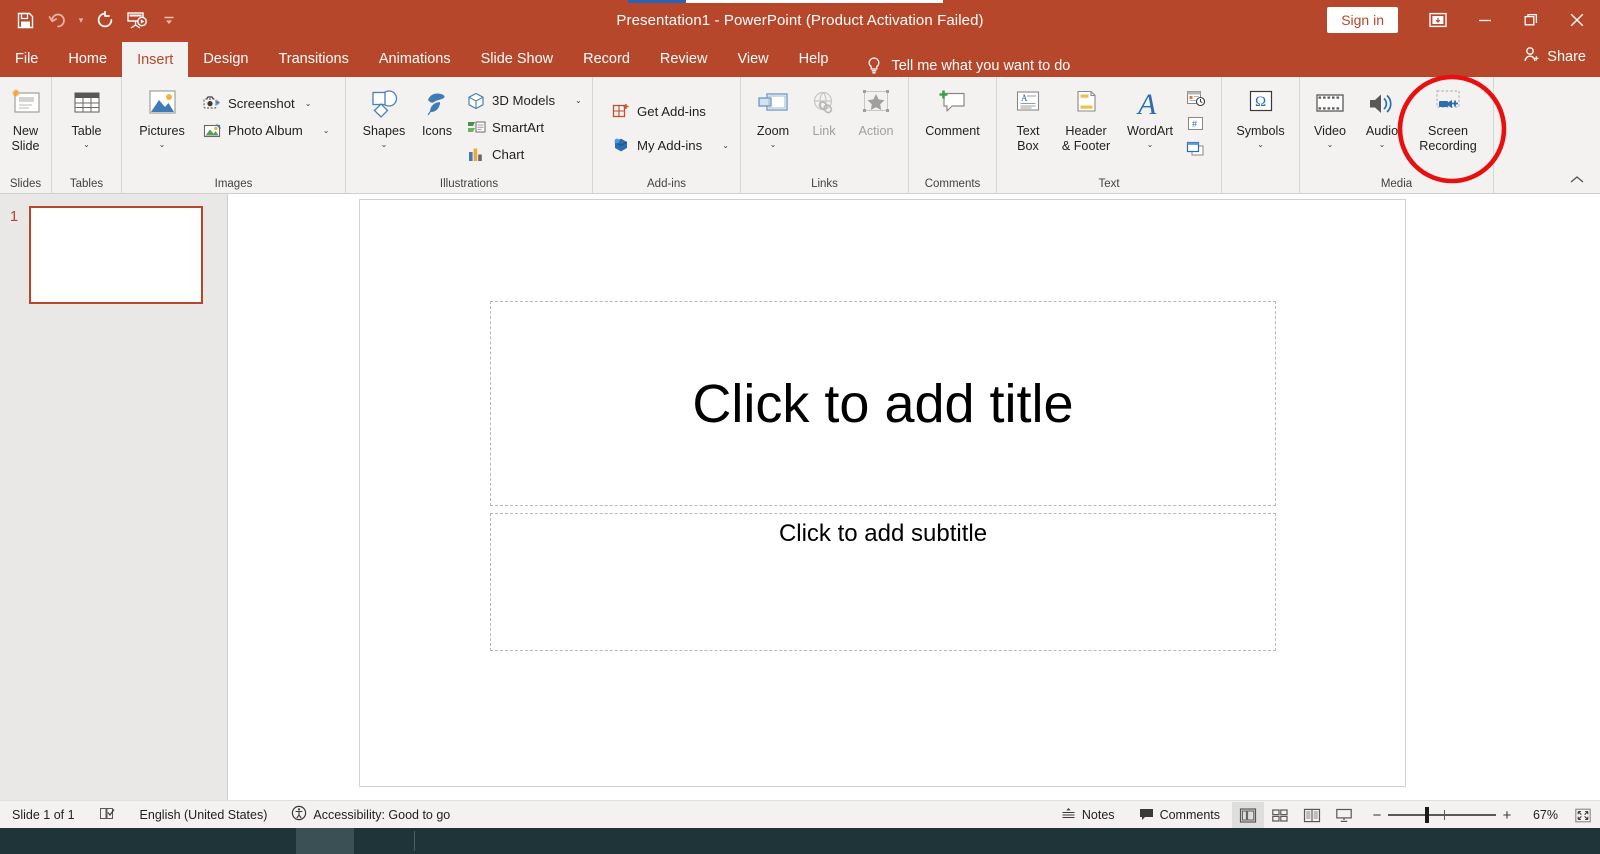 This screenshot has height=854, width=1600. What do you see at coordinates (107, 815) in the screenshot?
I see `spell-check-button` at bounding box center [107, 815].